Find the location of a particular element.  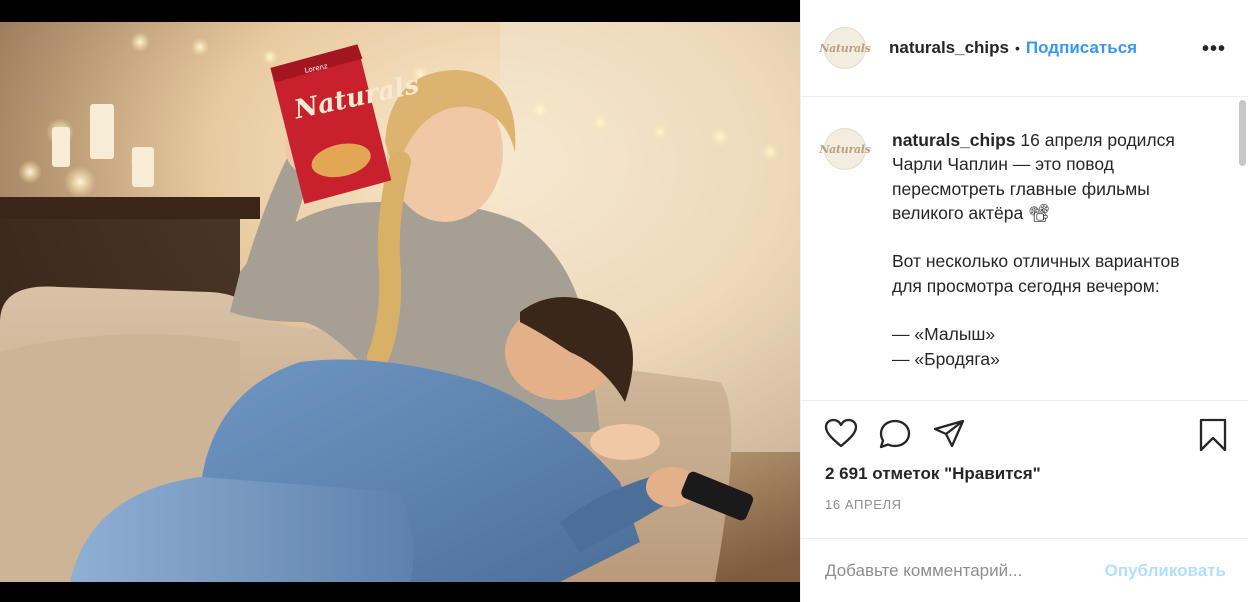

comment-bar: Опубликовать is located at coordinates (1024, 570).